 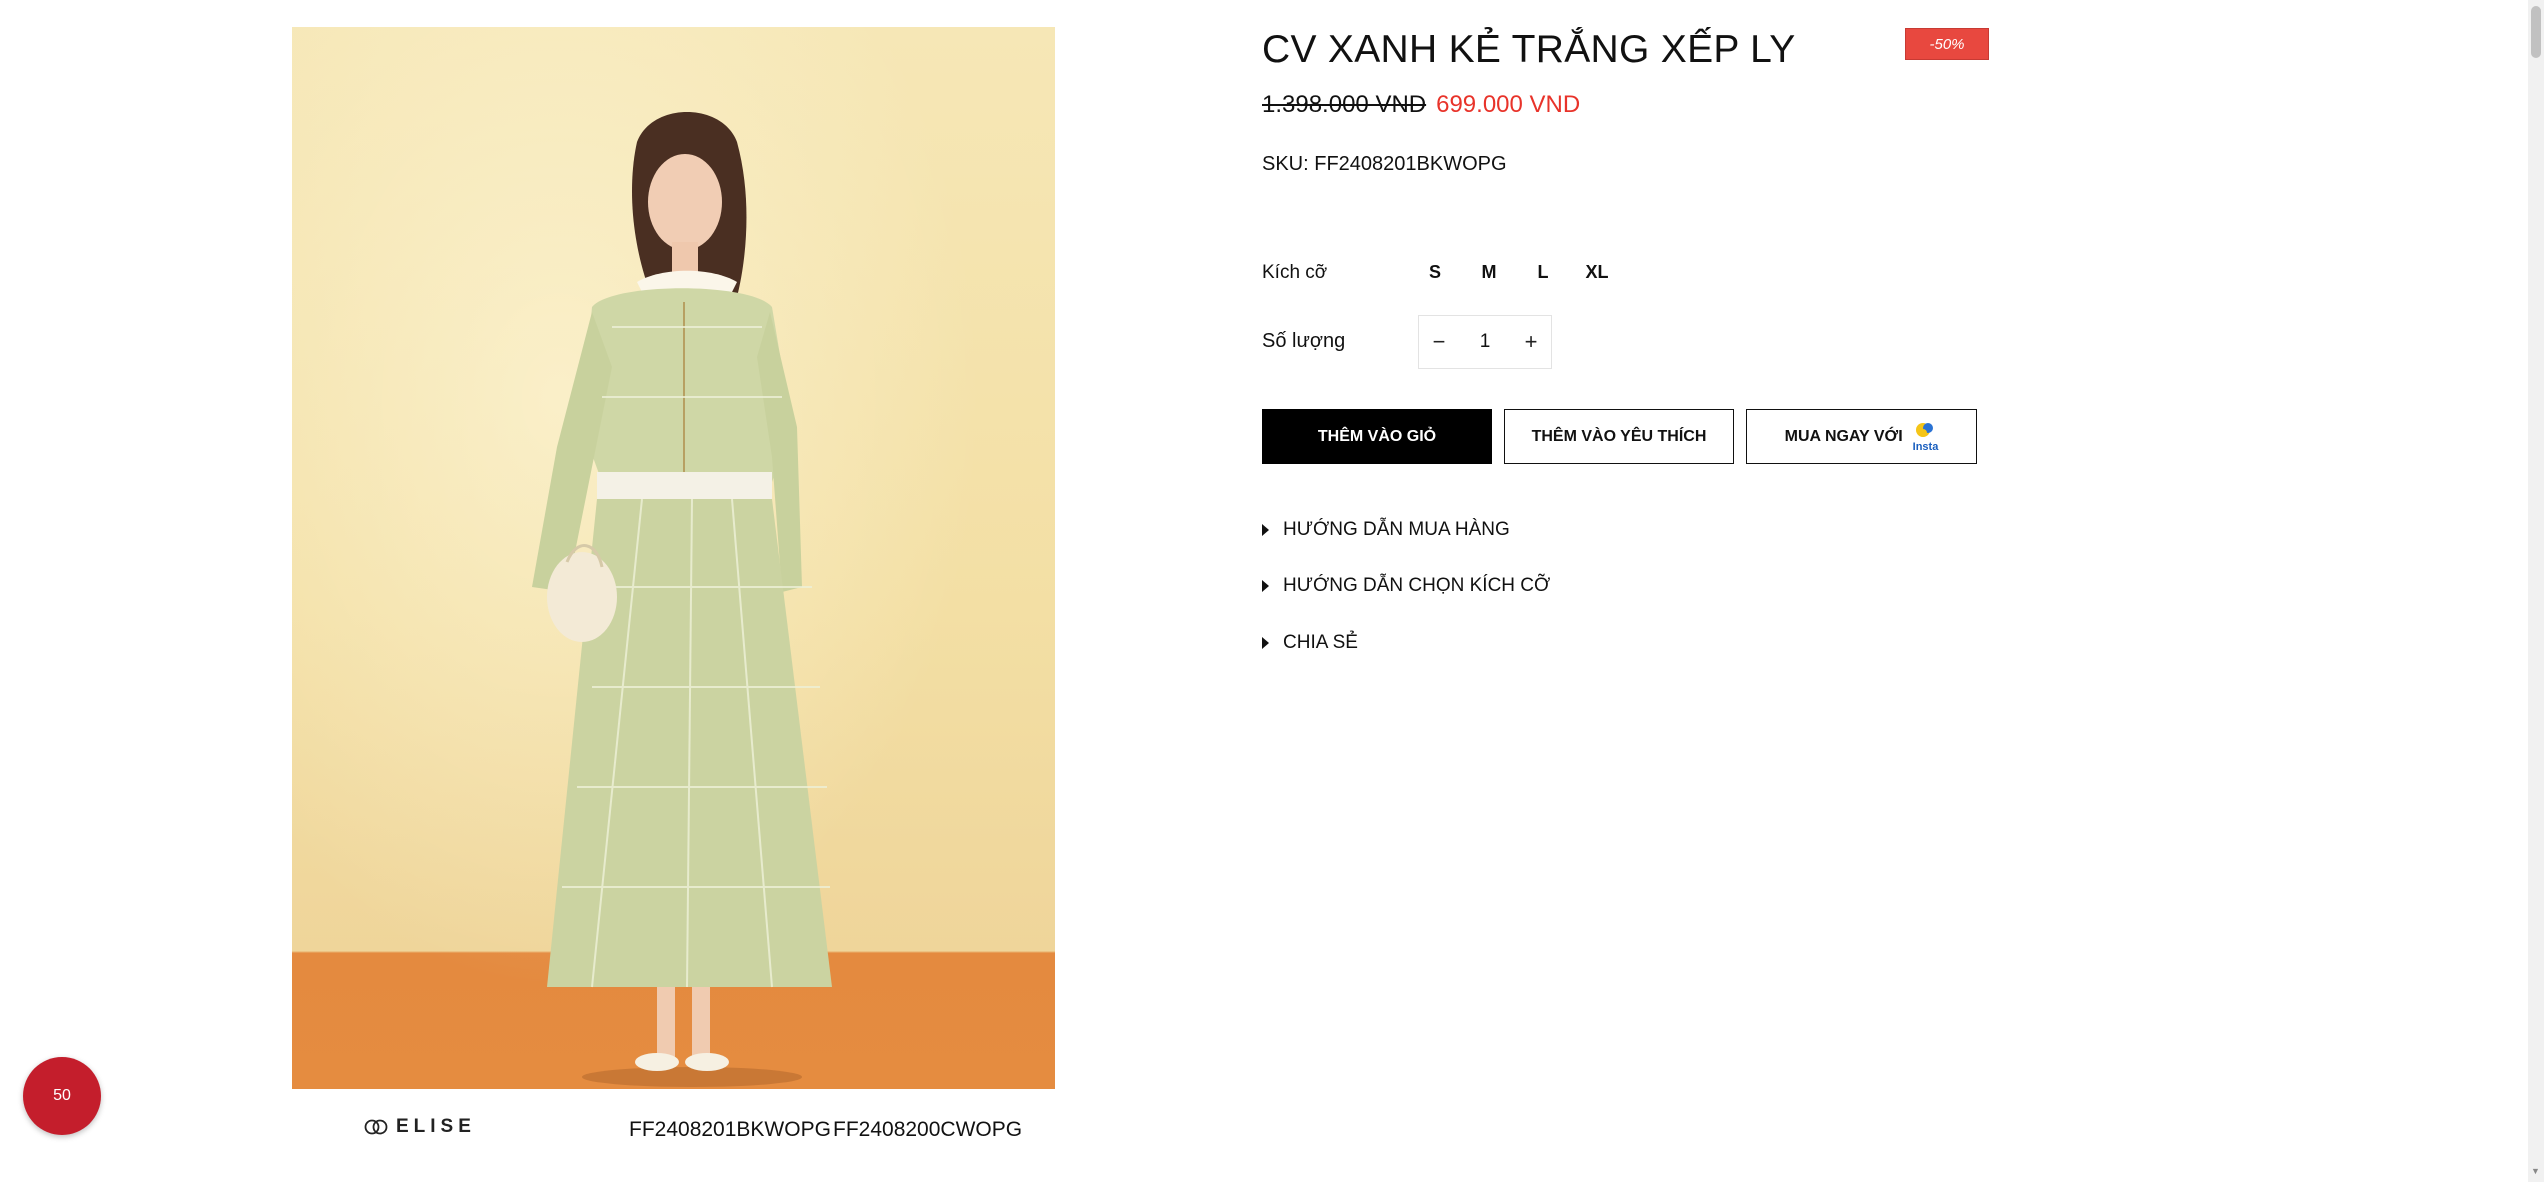 What do you see at coordinates (1529, 49) in the screenshot?
I see `product-title: CV XANH KẺ TRẮNG XẾP LY` at bounding box center [1529, 49].